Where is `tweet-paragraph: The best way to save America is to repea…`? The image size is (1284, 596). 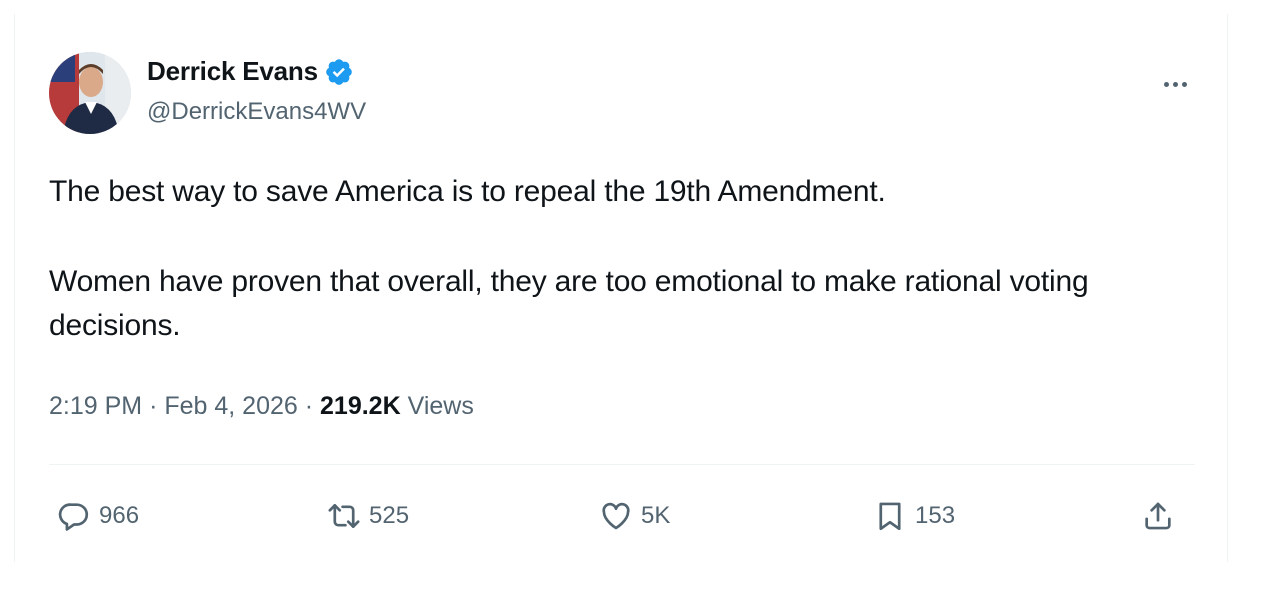 tweet-paragraph: The best way to save America is to repea… is located at coordinates (467, 191).